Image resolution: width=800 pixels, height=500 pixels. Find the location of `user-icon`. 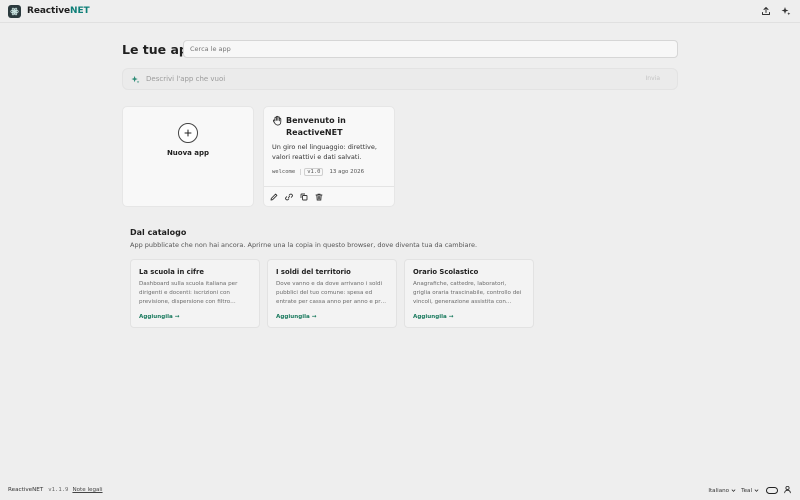

user-icon is located at coordinates (787, 490).